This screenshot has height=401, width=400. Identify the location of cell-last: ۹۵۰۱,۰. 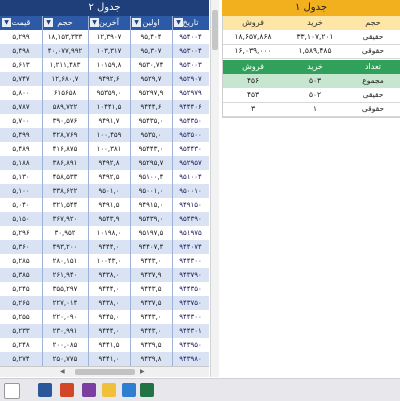
(109, 191).